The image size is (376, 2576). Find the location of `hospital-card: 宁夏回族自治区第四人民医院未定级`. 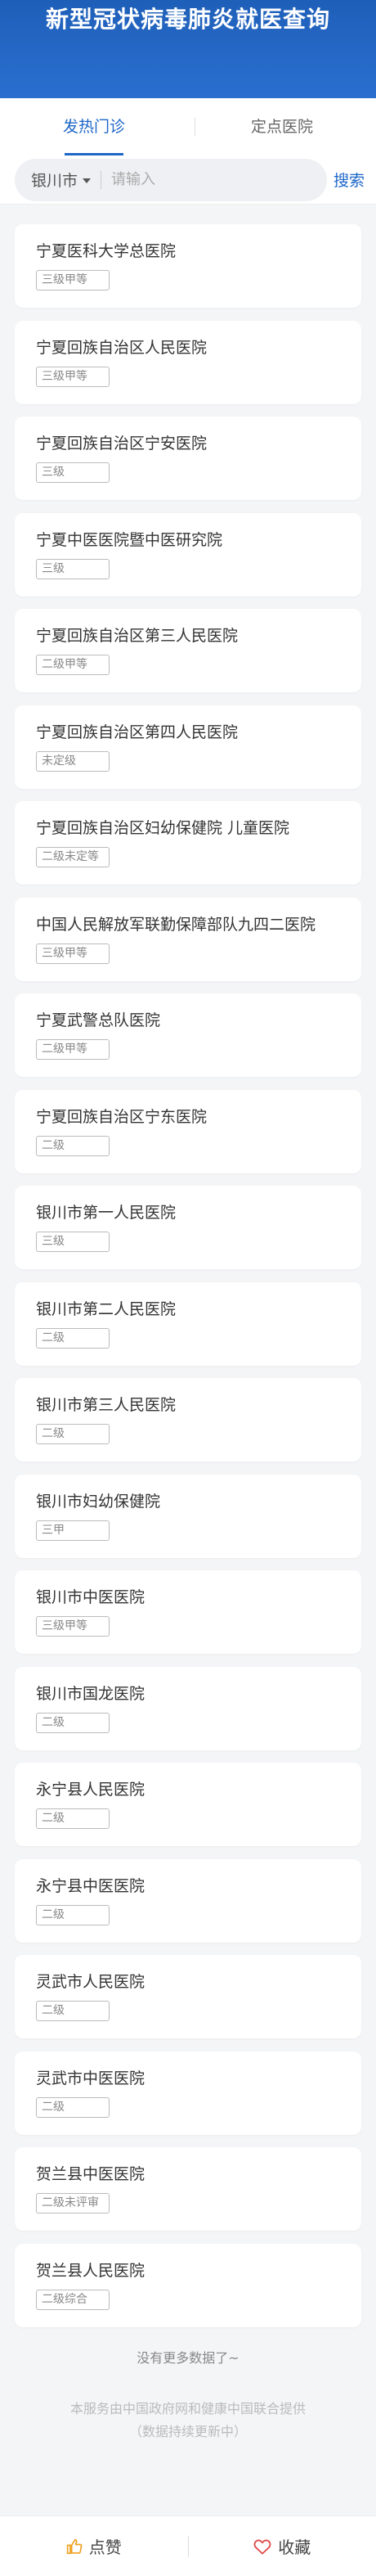

hospital-card: 宁夏回族自治区第四人民医院未定级 is located at coordinates (188, 747).